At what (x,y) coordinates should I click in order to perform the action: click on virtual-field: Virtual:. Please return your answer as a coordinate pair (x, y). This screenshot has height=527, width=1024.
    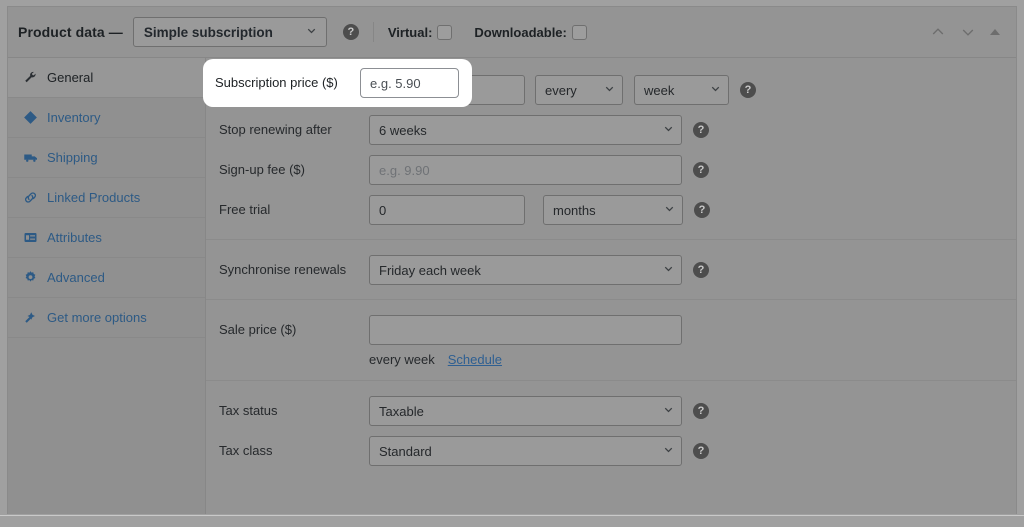
    Looking at the image, I should click on (420, 32).